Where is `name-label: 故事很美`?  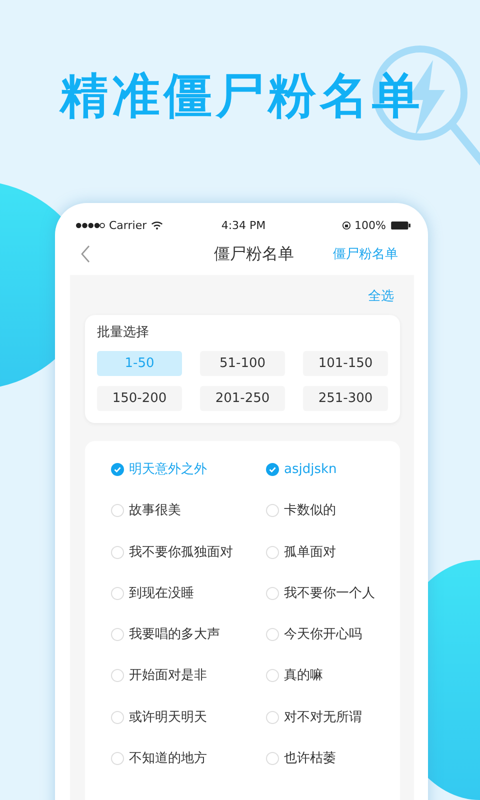
name-label: 故事很美 is located at coordinates (155, 511).